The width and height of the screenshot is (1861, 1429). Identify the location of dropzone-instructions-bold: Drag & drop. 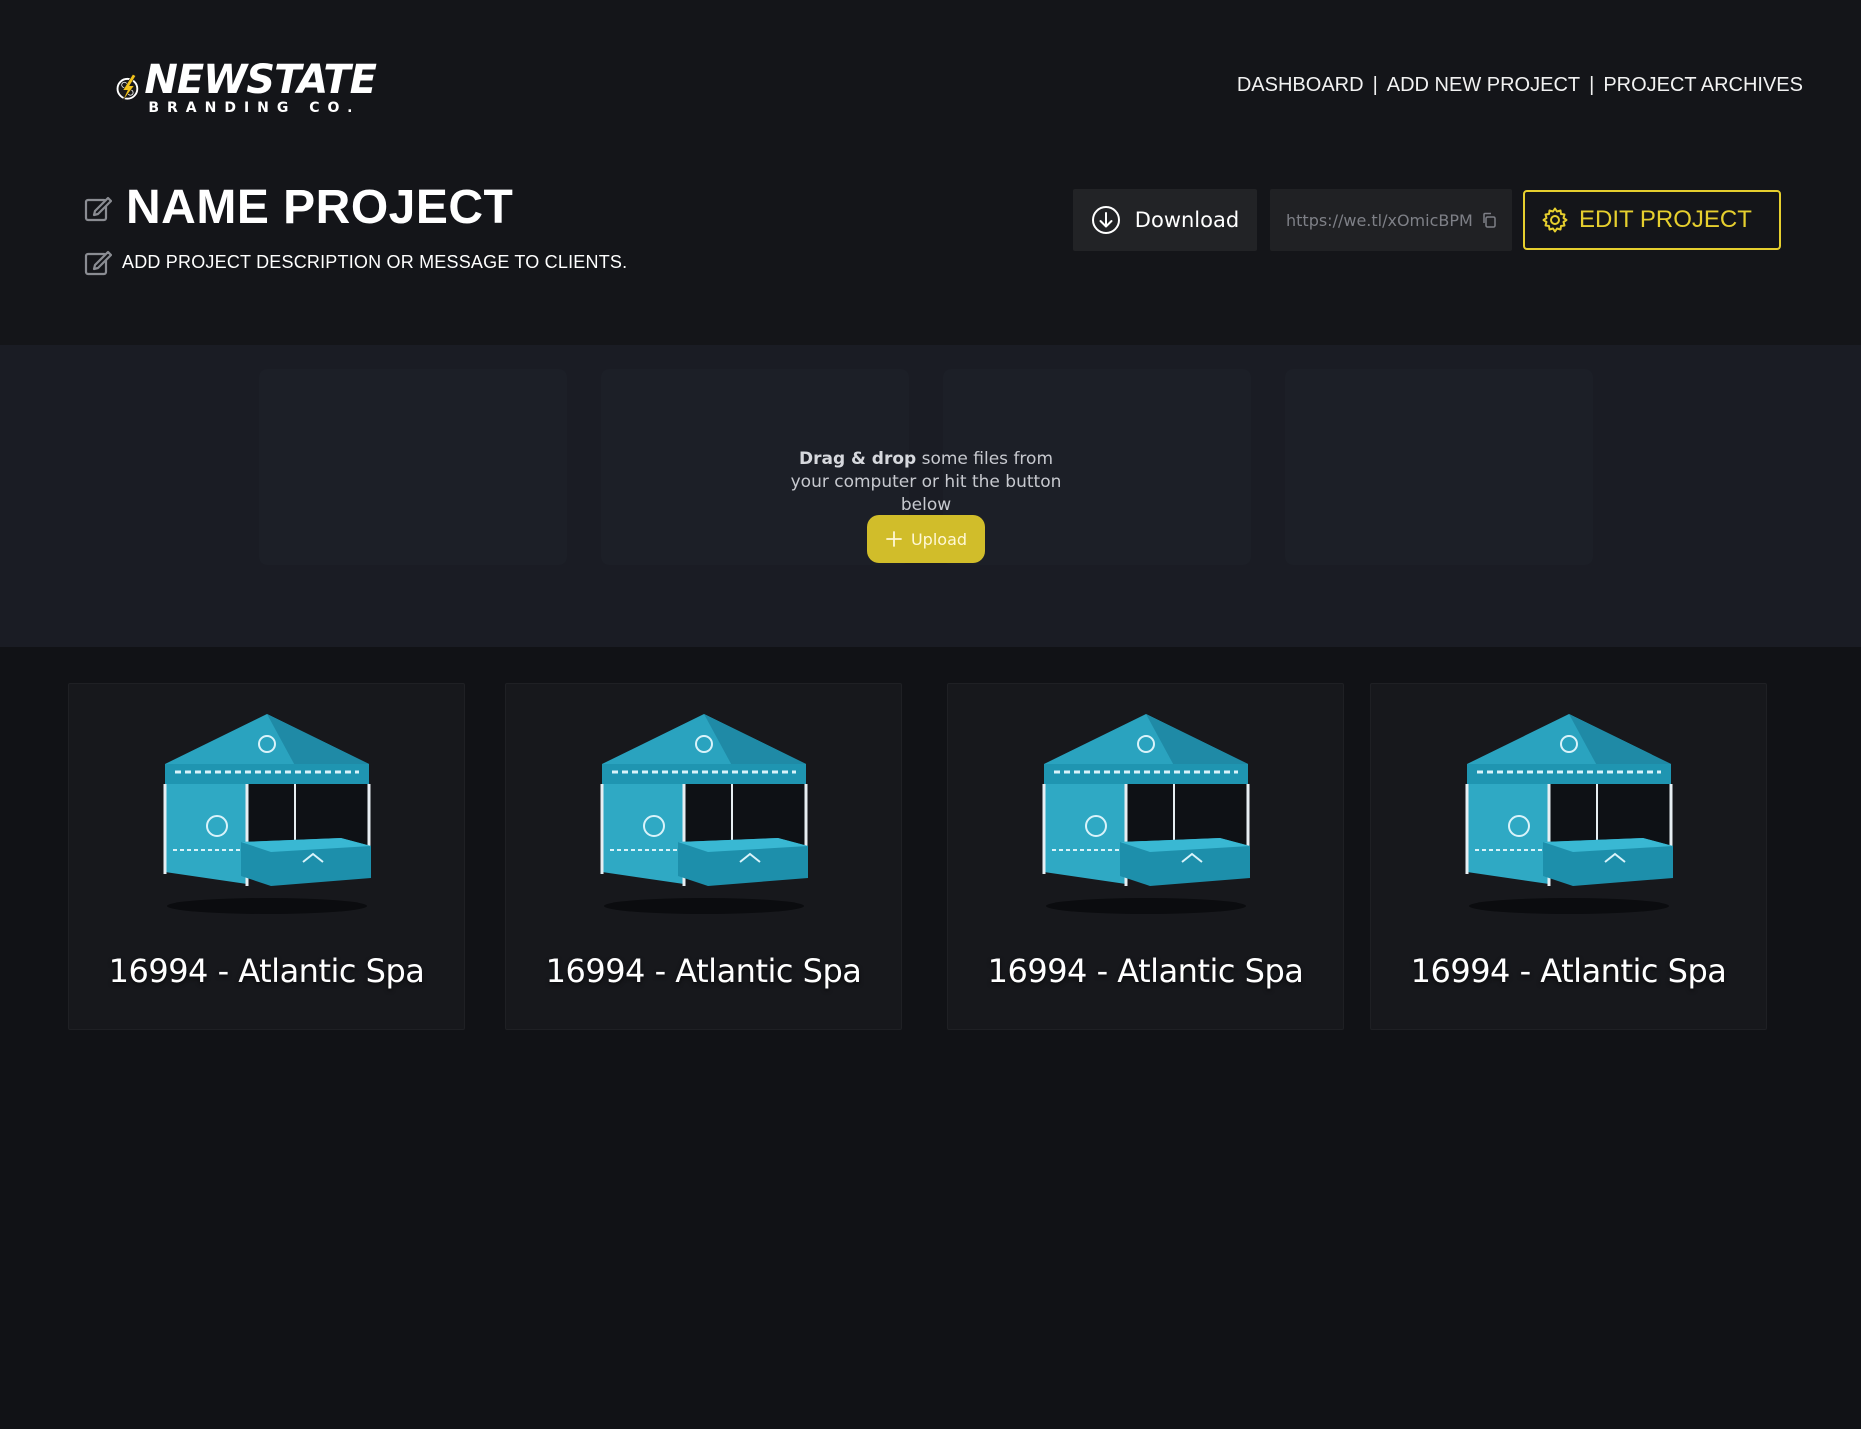
(858, 459).